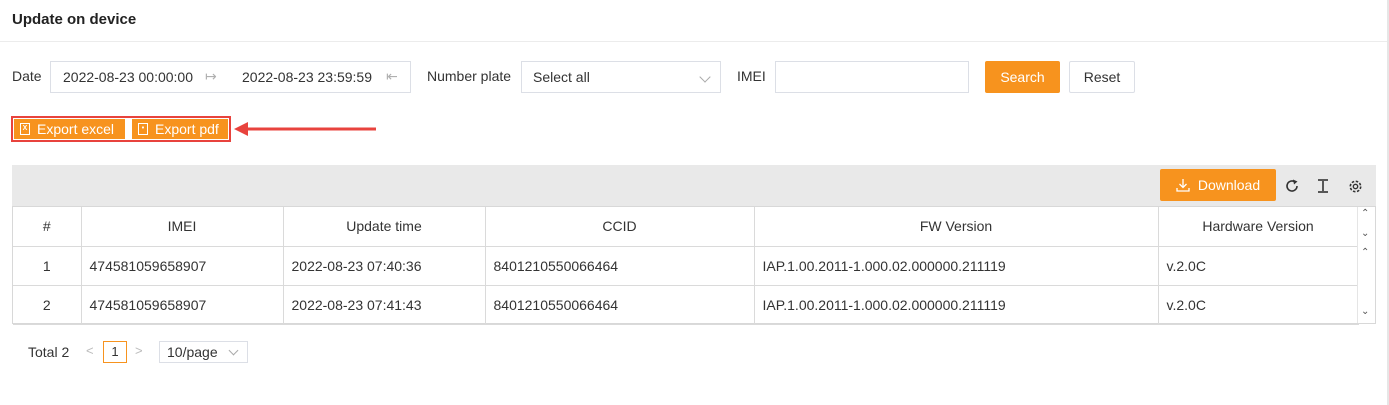 The image size is (1389, 405). Describe the element at coordinates (305, 129) in the screenshot. I see `annotation-arrow-icon` at that location.